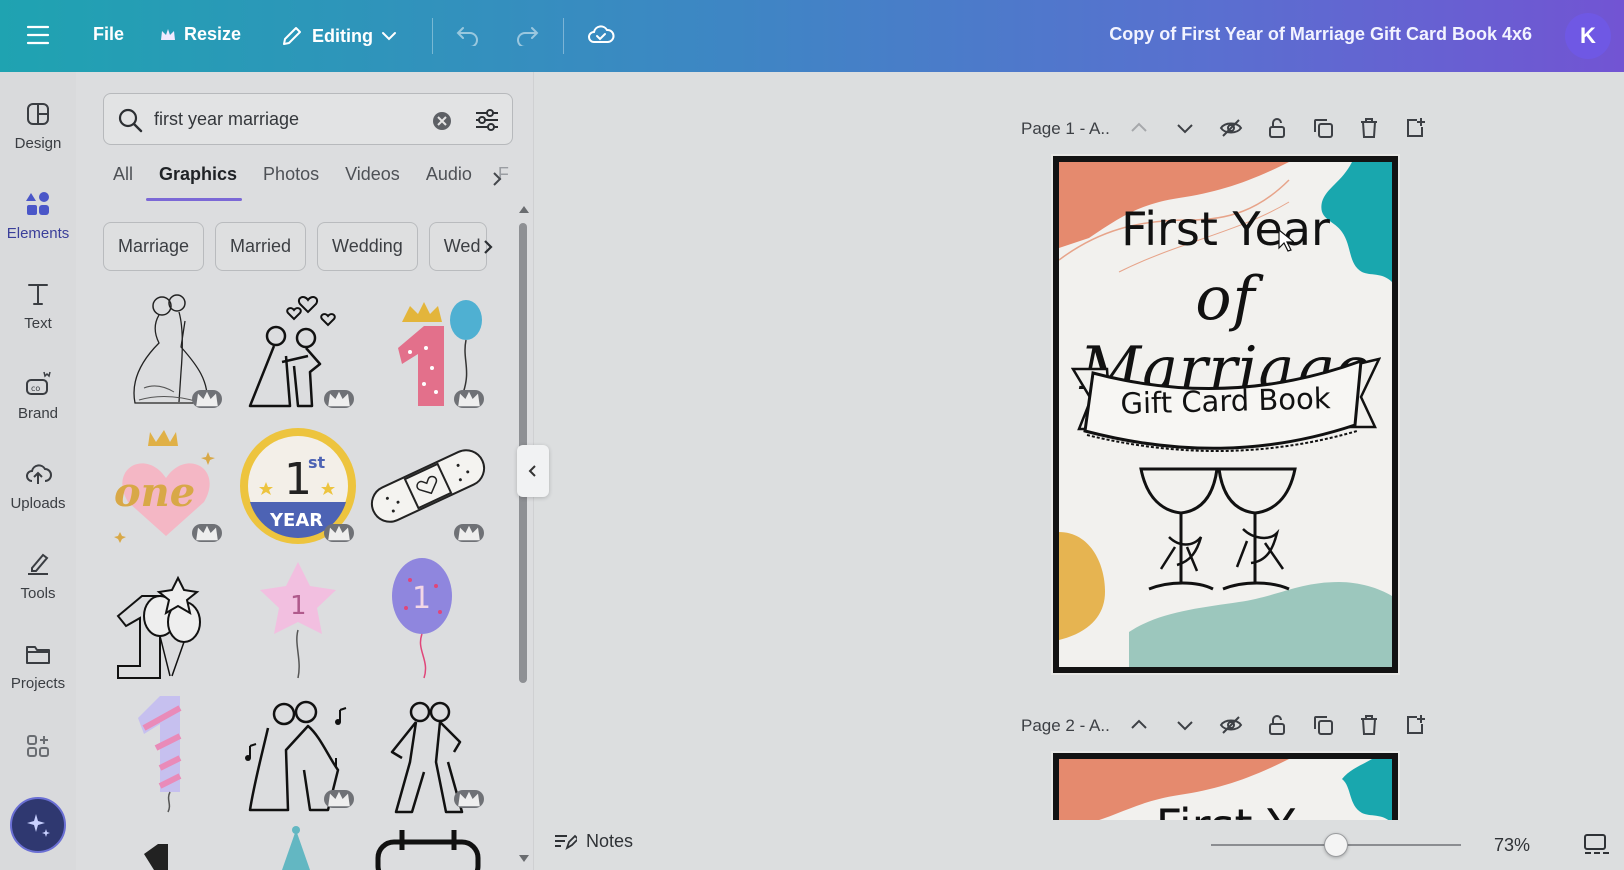  Describe the element at coordinates (442, 121) in the screenshot. I see `clear-search-icon` at that location.